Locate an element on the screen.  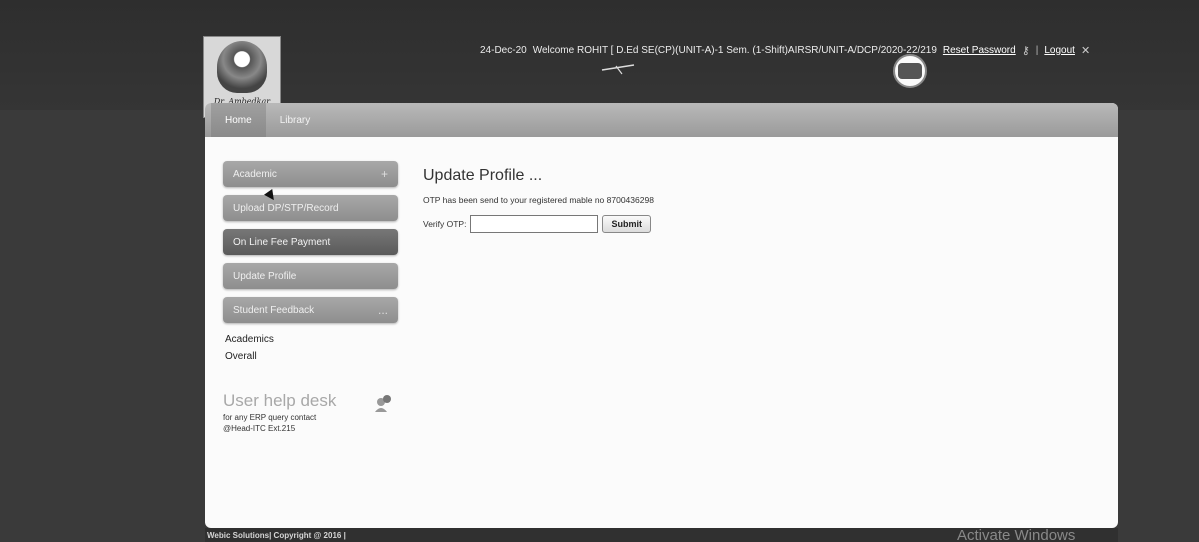
otp-label: Verify OTP: is located at coordinates (445, 224).